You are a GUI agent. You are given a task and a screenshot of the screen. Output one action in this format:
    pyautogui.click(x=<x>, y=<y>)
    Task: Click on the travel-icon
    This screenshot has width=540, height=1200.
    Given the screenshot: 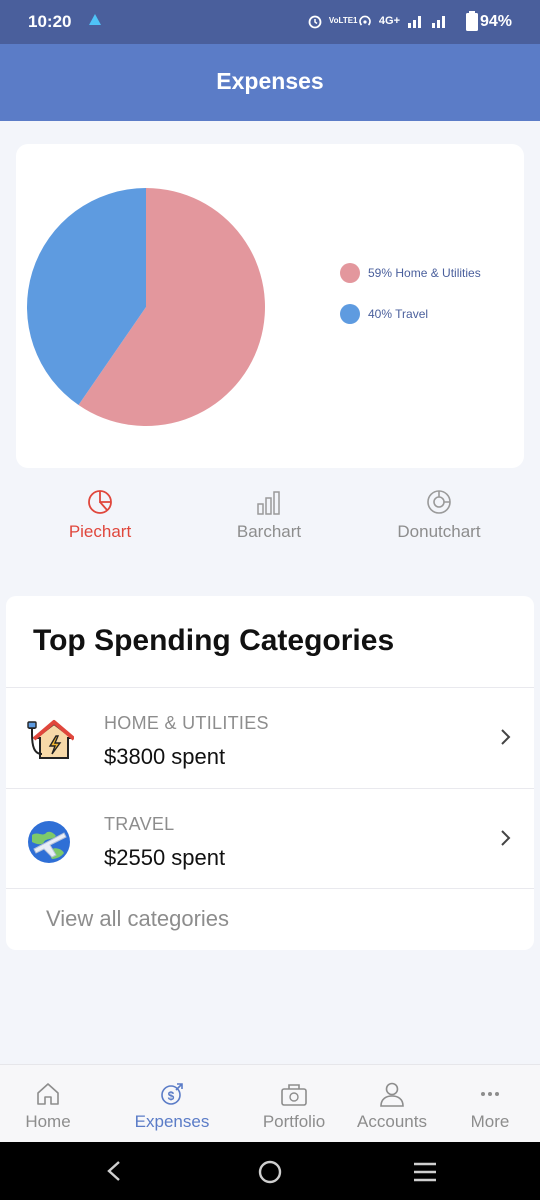 What is the action you would take?
    pyautogui.click(x=49, y=844)
    